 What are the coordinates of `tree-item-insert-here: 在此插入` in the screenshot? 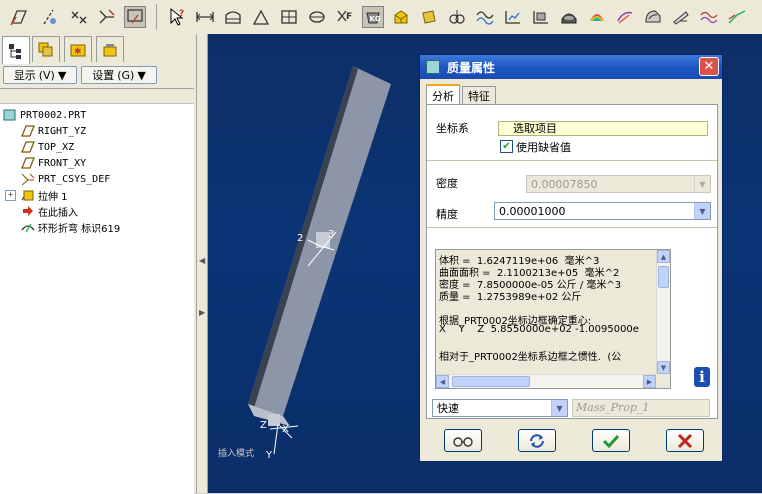 It's located at (49, 211).